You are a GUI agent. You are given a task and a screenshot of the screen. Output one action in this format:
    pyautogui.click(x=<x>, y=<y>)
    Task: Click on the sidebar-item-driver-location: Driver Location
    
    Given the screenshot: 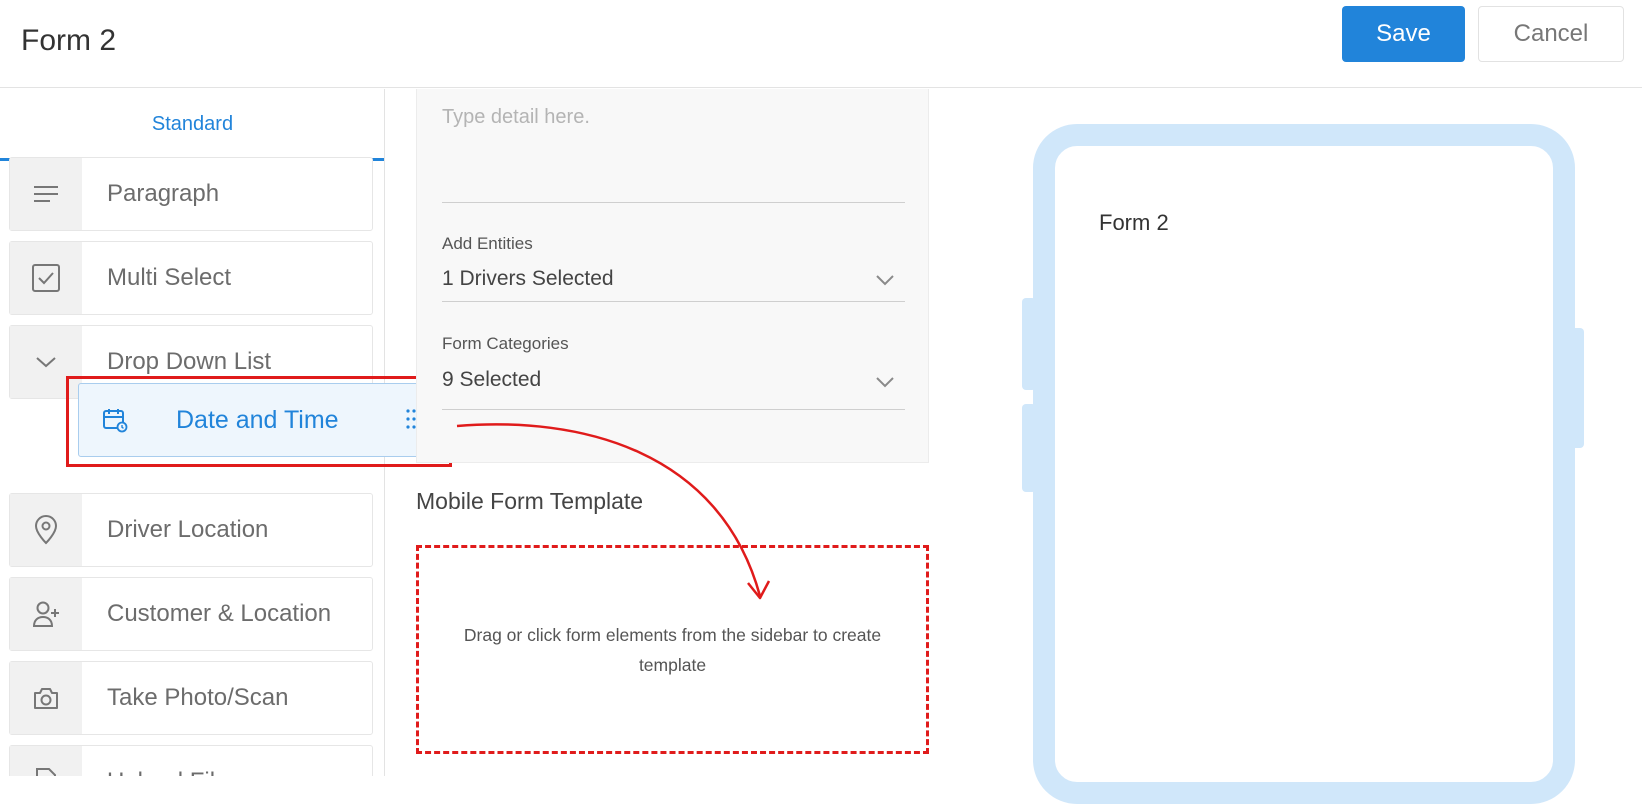 What is the action you would take?
    pyautogui.click(x=191, y=530)
    